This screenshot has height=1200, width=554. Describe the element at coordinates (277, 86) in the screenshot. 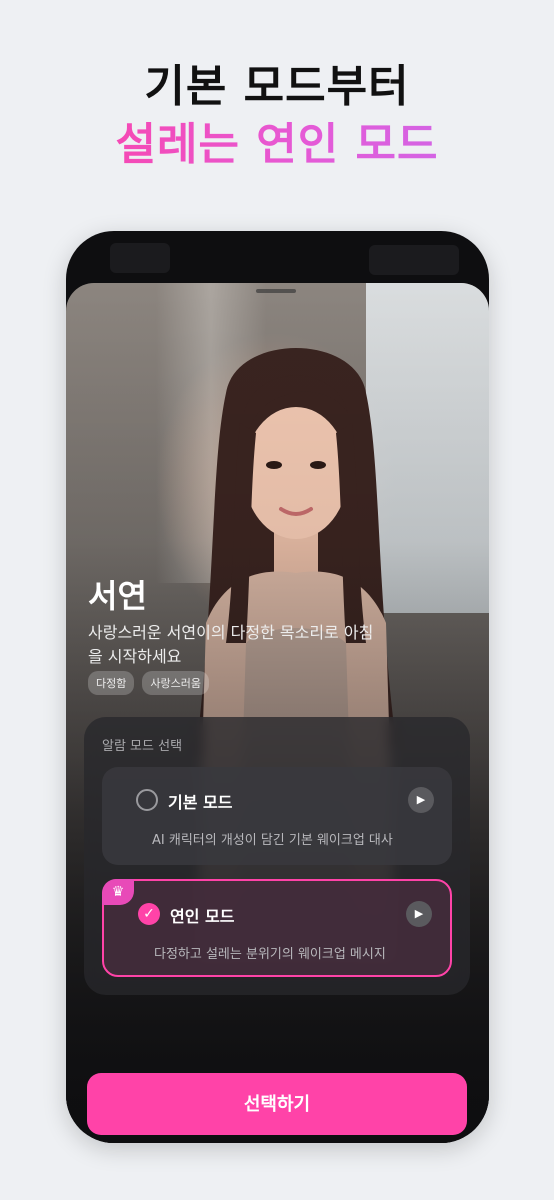

I see `promo-line-1: 기본 모드부터` at that location.